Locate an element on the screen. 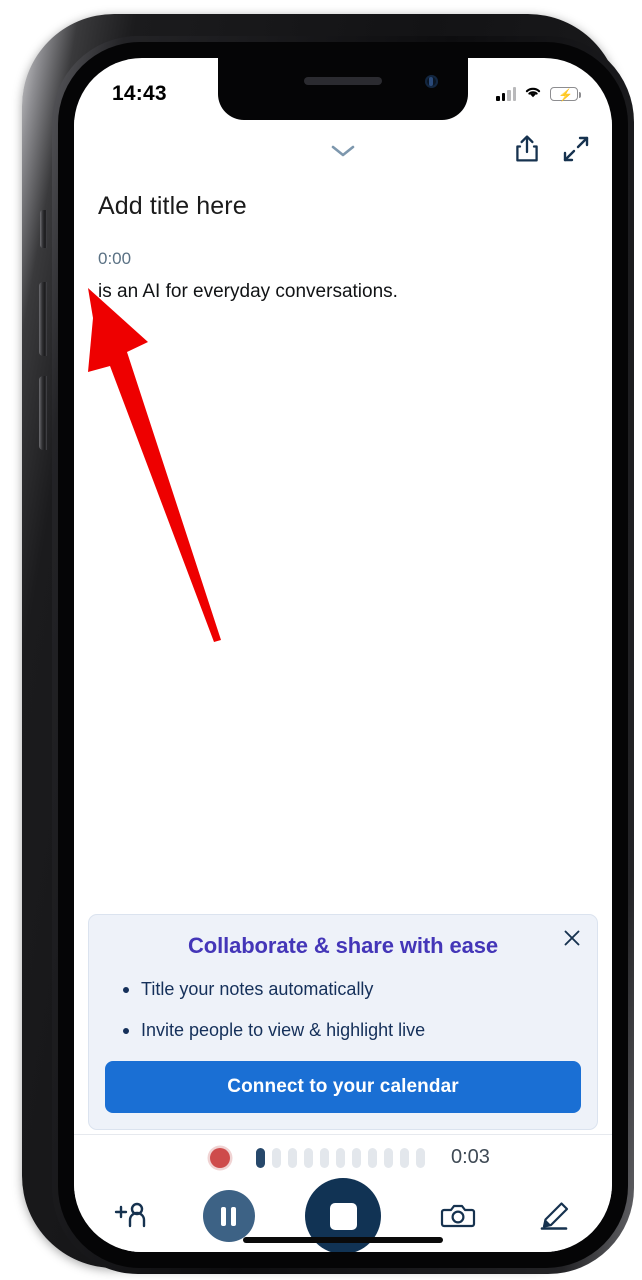 The height and width of the screenshot is (1280, 642). note-top-bar is located at coordinates (343, 149).